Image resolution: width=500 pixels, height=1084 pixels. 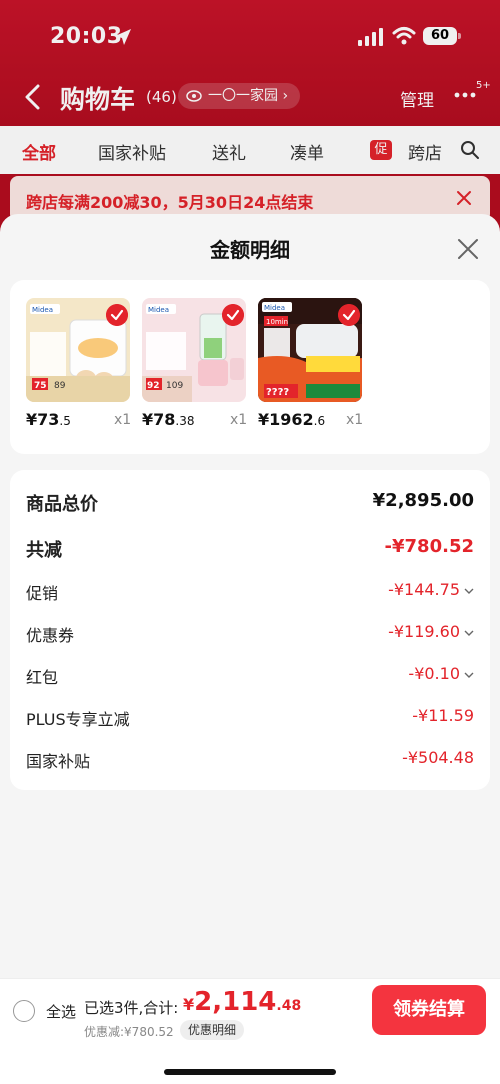 What do you see at coordinates (307, 151) in the screenshot?
I see `tab-bundle: 凑单` at bounding box center [307, 151].